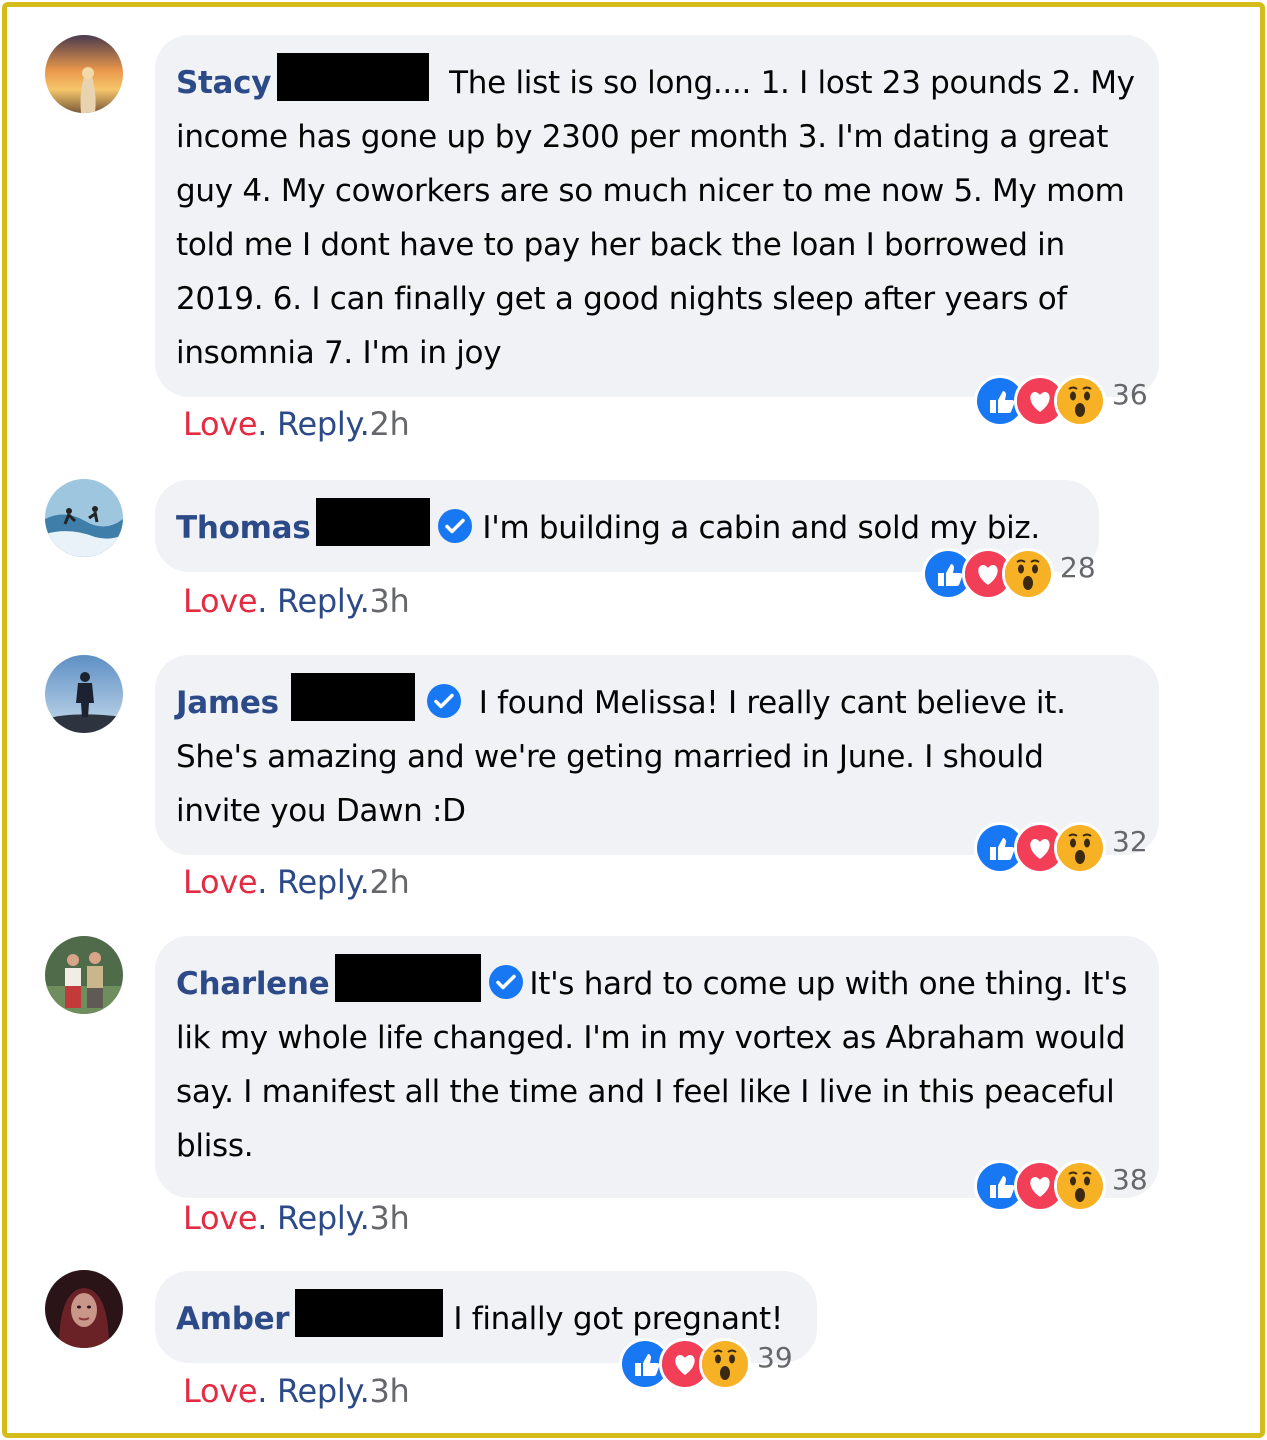 The image size is (1267, 1440). Describe the element at coordinates (1078, 567) in the screenshot. I see `reaction-count: 28` at that location.